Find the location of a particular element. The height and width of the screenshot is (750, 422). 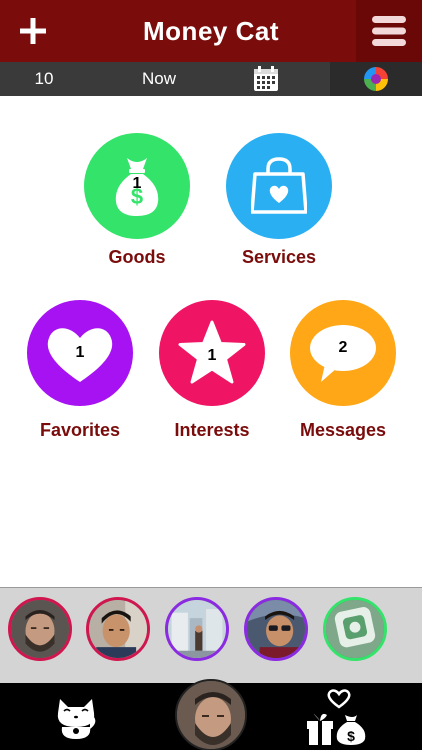

favorites-circle: 1 is located at coordinates (80, 353).